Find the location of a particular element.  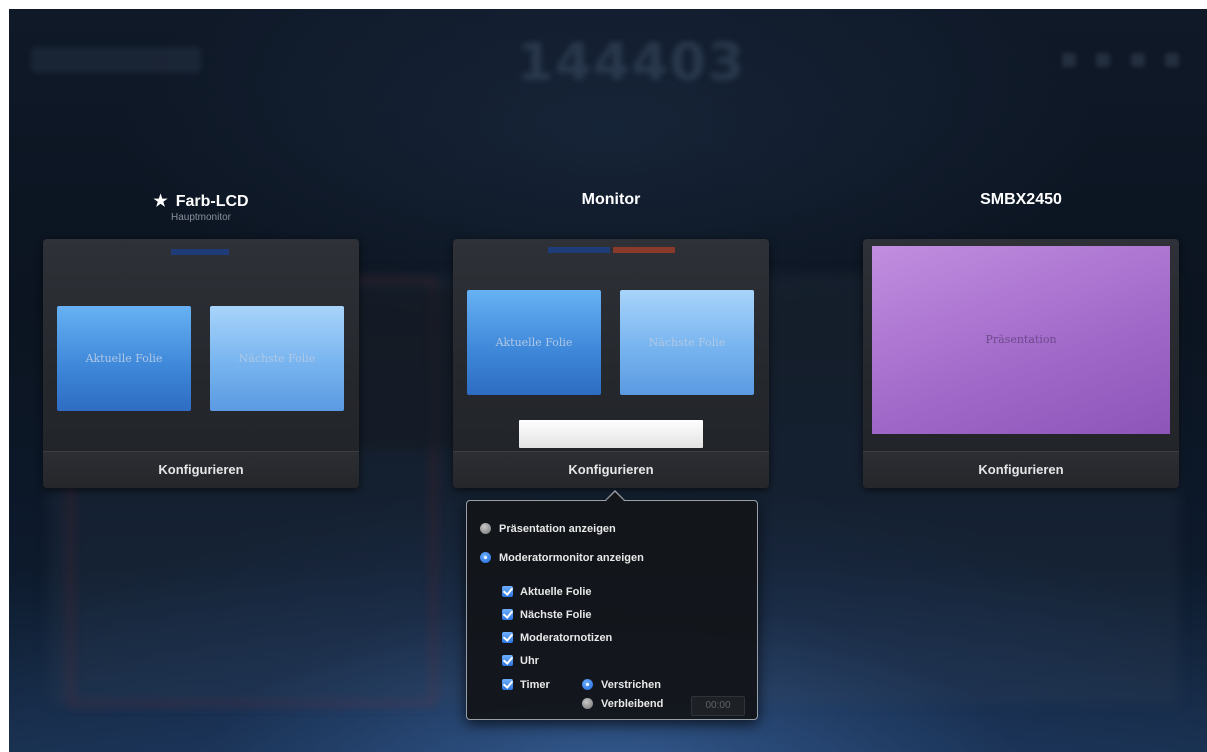

radio-label: Verstrichen is located at coordinates (631, 685).